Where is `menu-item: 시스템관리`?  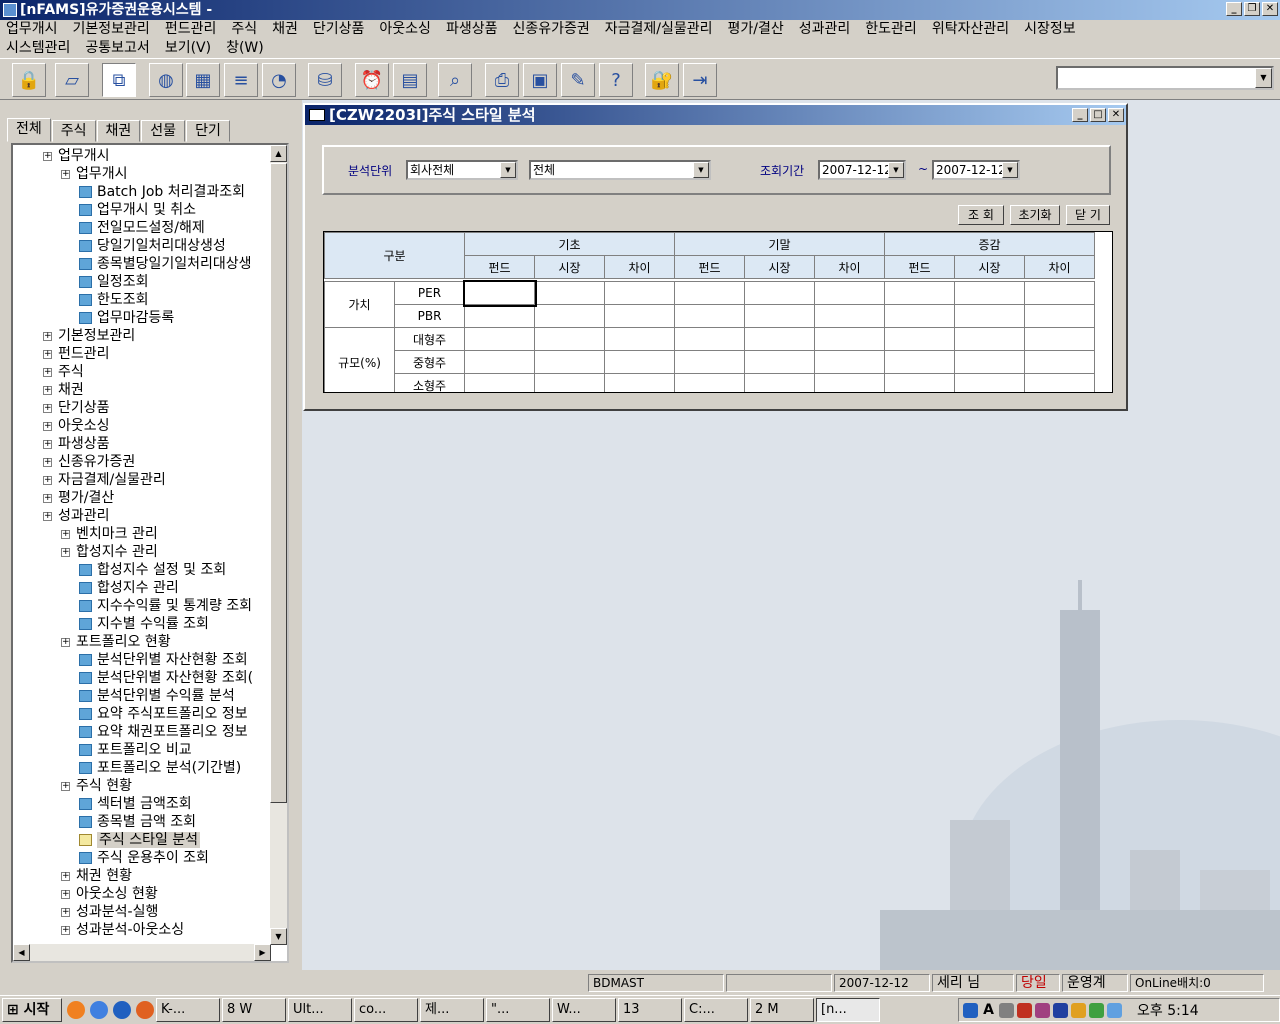
menu-item: 시스템관리 is located at coordinates (38, 48).